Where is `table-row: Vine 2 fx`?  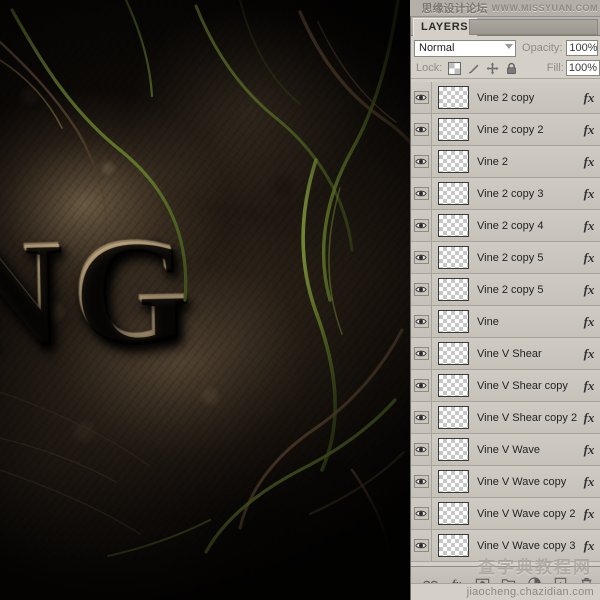 table-row: Vine 2 fx is located at coordinates (505, 161).